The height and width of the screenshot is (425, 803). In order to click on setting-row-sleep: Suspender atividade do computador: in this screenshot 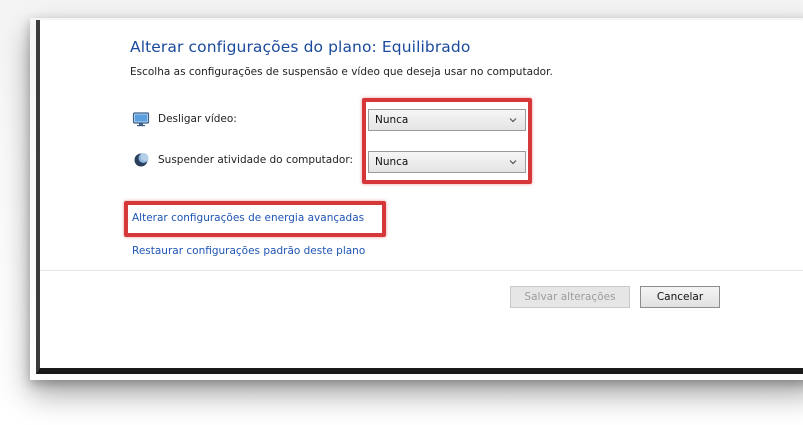, I will do `click(242, 160)`.